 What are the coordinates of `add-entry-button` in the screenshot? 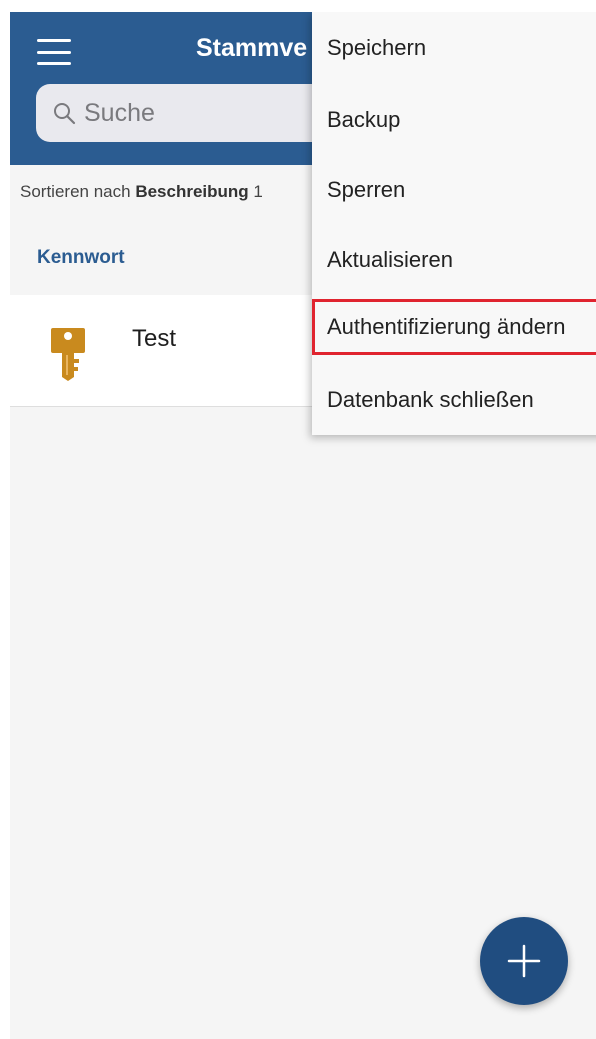 It's located at (524, 961).